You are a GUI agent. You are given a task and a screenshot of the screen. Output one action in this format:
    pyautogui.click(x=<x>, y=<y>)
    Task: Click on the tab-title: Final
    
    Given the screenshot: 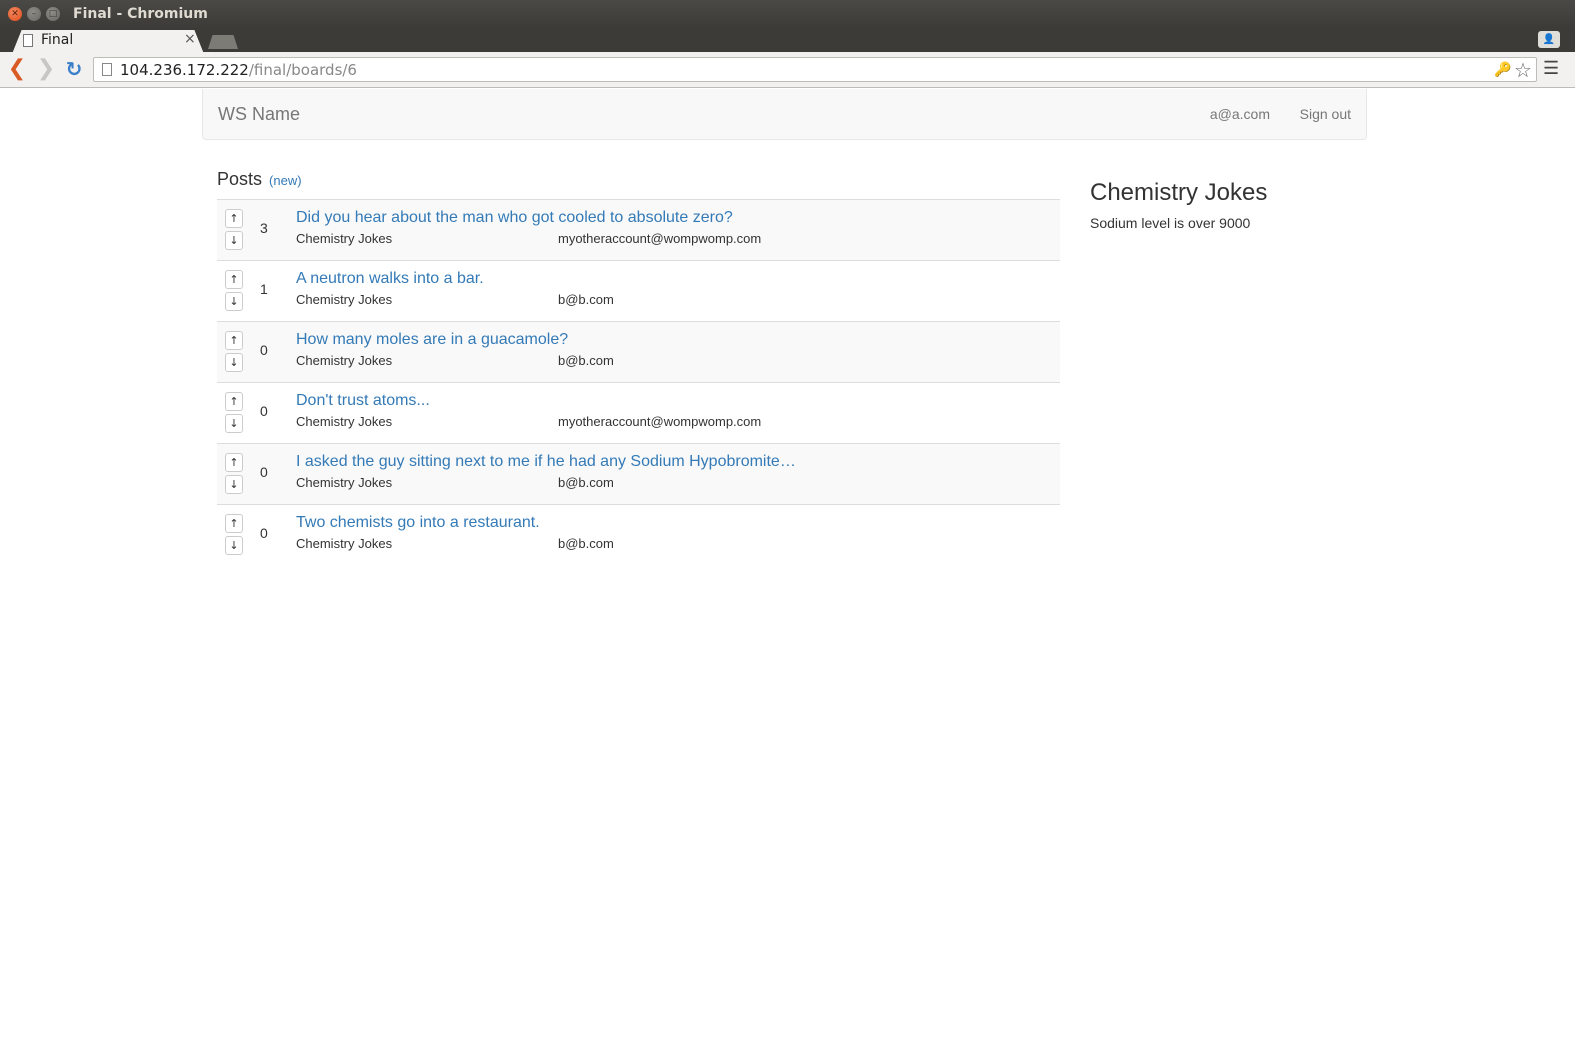 What is the action you would take?
    pyautogui.click(x=57, y=40)
    